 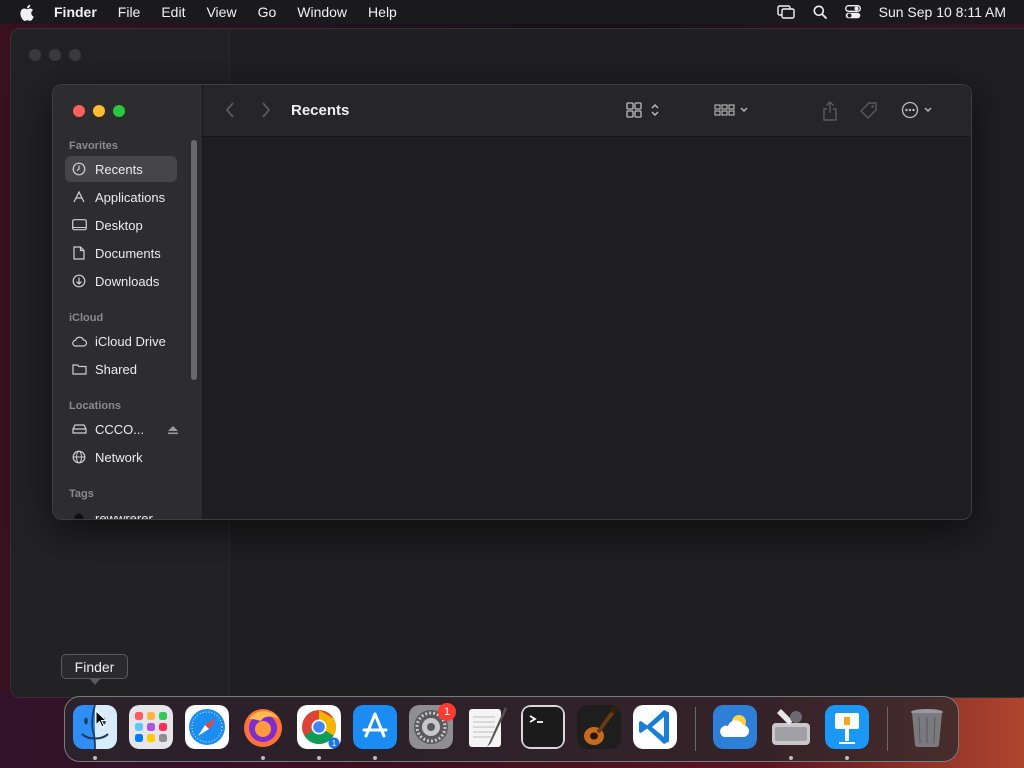 I want to click on screen-mirroring-icon, so click(x=785, y=12).